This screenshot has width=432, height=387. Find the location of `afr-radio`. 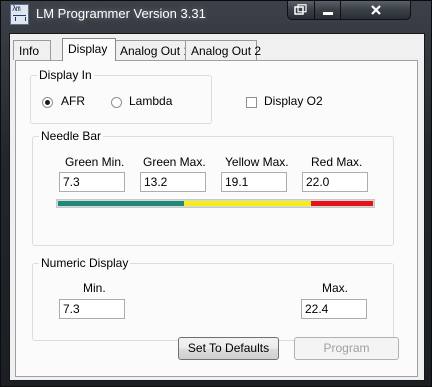

afr-radio is located at coordinates (47, 102).